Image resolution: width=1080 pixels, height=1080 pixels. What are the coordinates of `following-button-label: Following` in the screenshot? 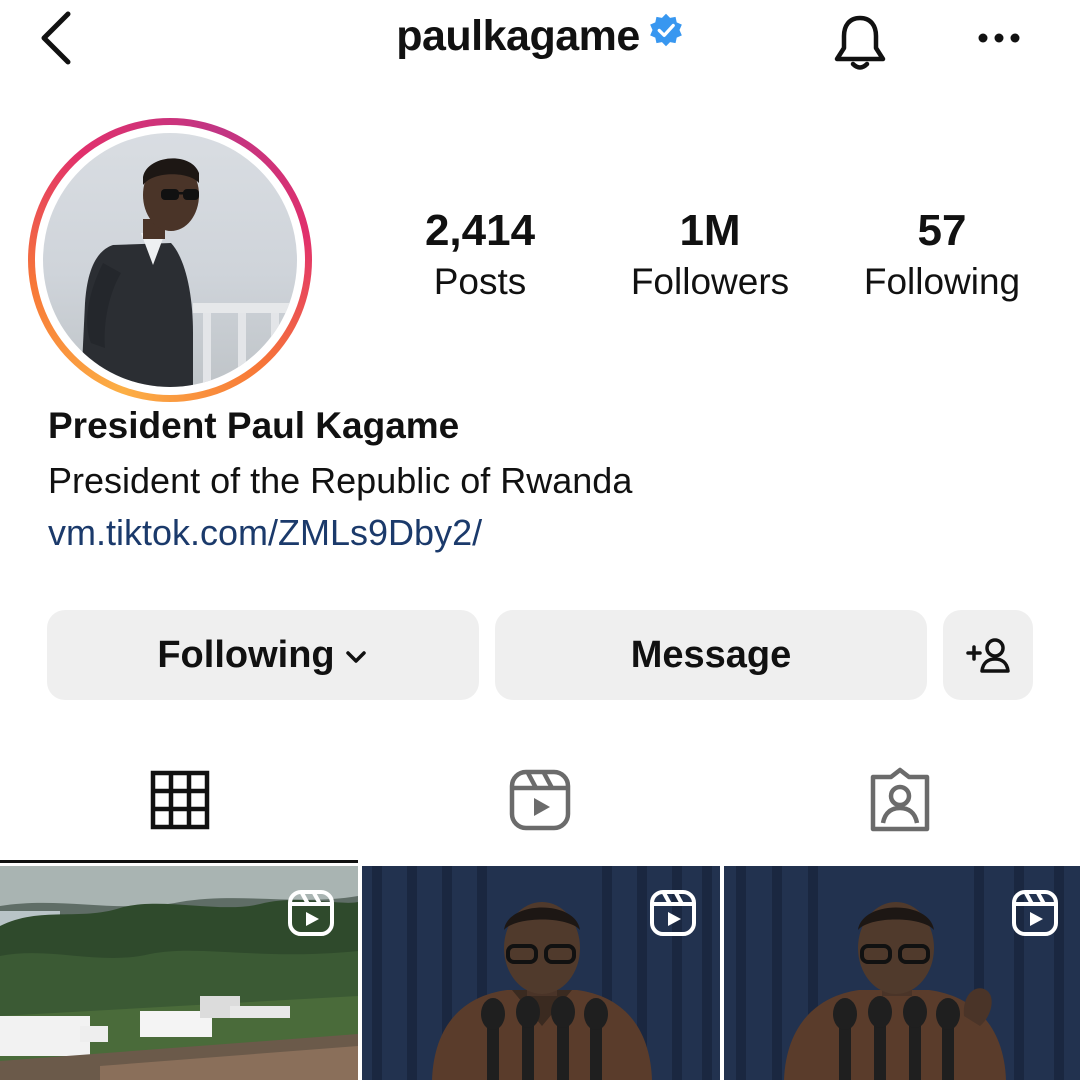 It's located at (246, 654).